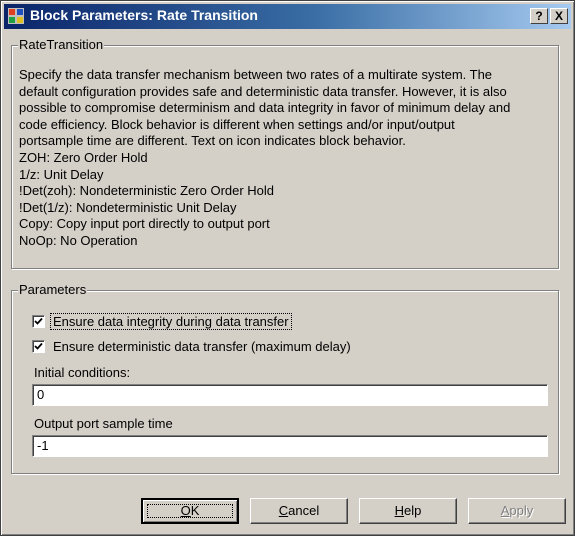  Describe the element at coordinates (61, 174) in the screenshot. I see `description-line: 1/z: Unit Delay` at that location.